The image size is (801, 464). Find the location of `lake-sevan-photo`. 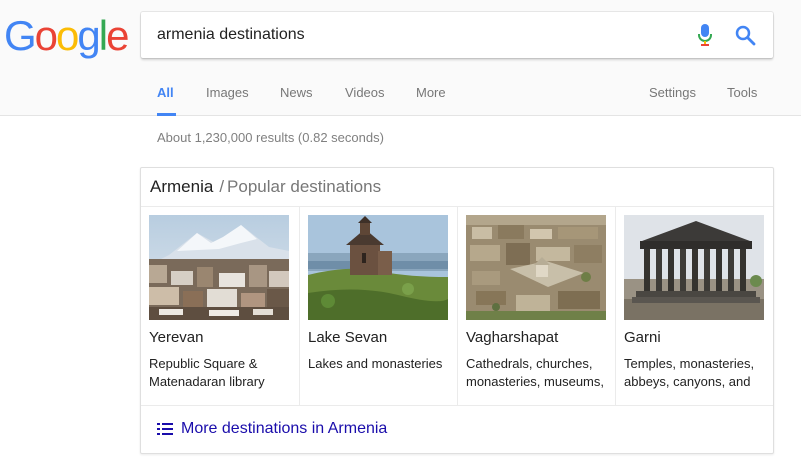

lake-sevan-photo is located at coordinates (378, 267).